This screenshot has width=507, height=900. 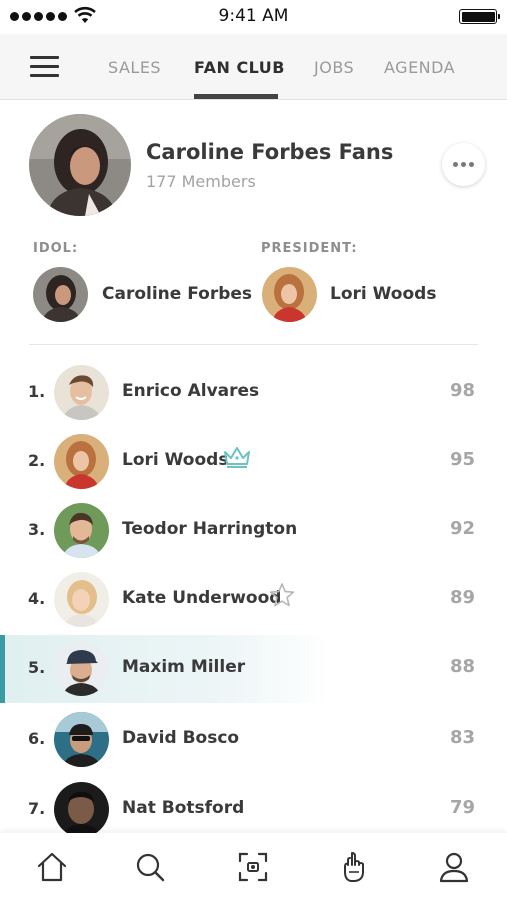 I want to click on profile-icon, so click(x=454, y=867).